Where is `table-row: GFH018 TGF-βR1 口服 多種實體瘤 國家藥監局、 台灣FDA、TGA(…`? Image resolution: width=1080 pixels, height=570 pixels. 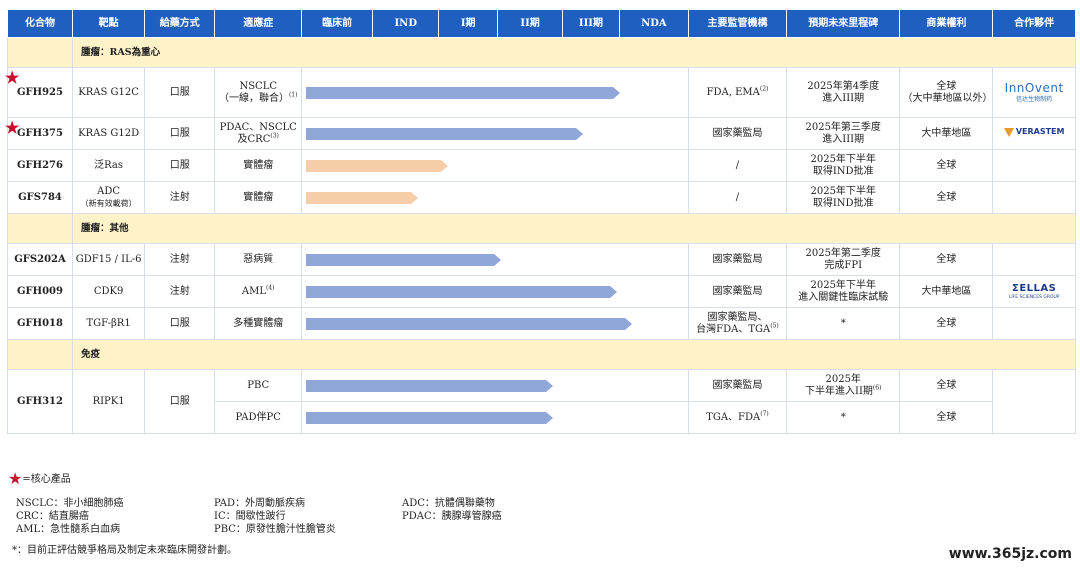
table-row: GFH018 TGF-βR1 口服 多種實體瘤 國家藥監局、 台灣FDA、TGA(… is located at coordinates (541, 323).